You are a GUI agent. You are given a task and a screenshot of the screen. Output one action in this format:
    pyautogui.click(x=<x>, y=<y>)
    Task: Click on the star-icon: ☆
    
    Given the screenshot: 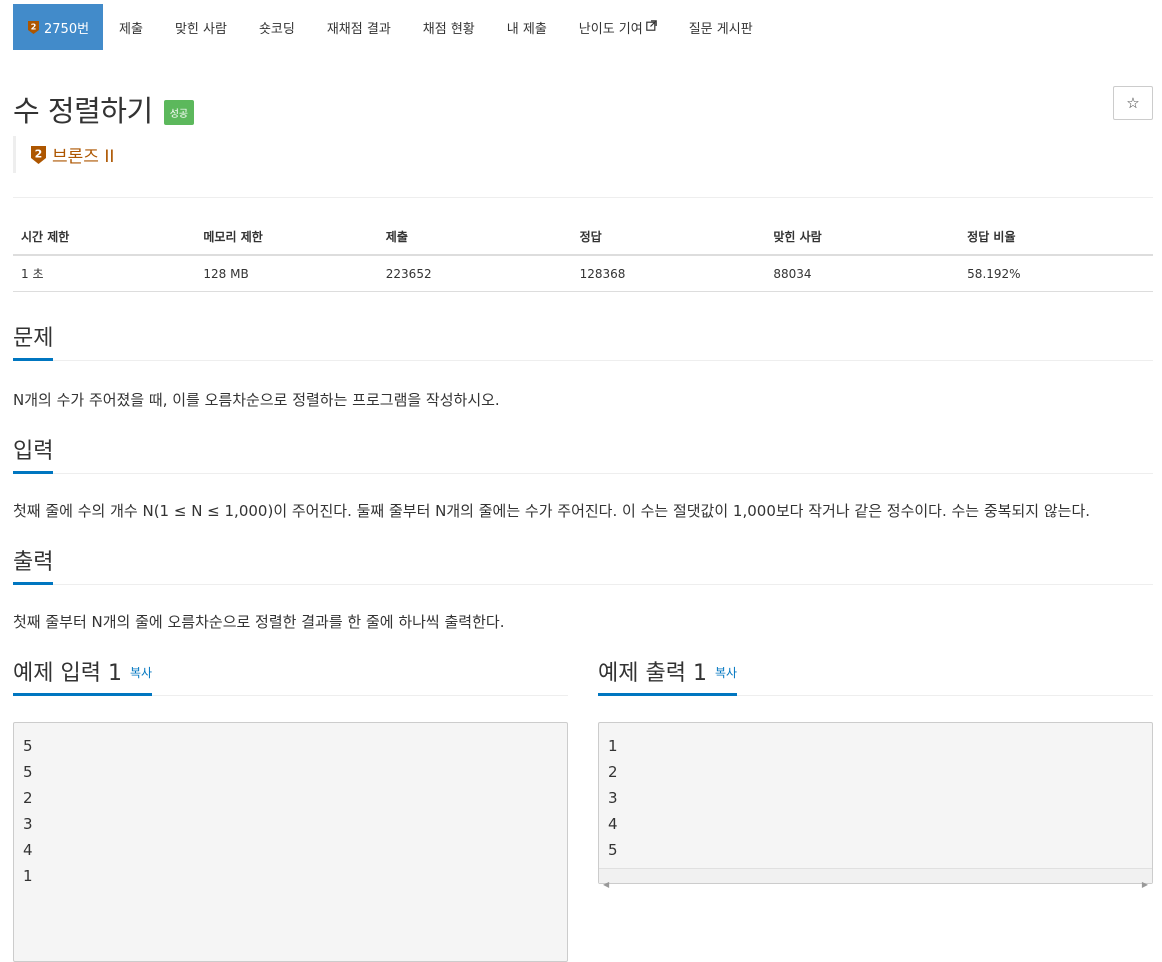 What is the action you would take?
    pyautogui.click(x=1133, y=103)
    